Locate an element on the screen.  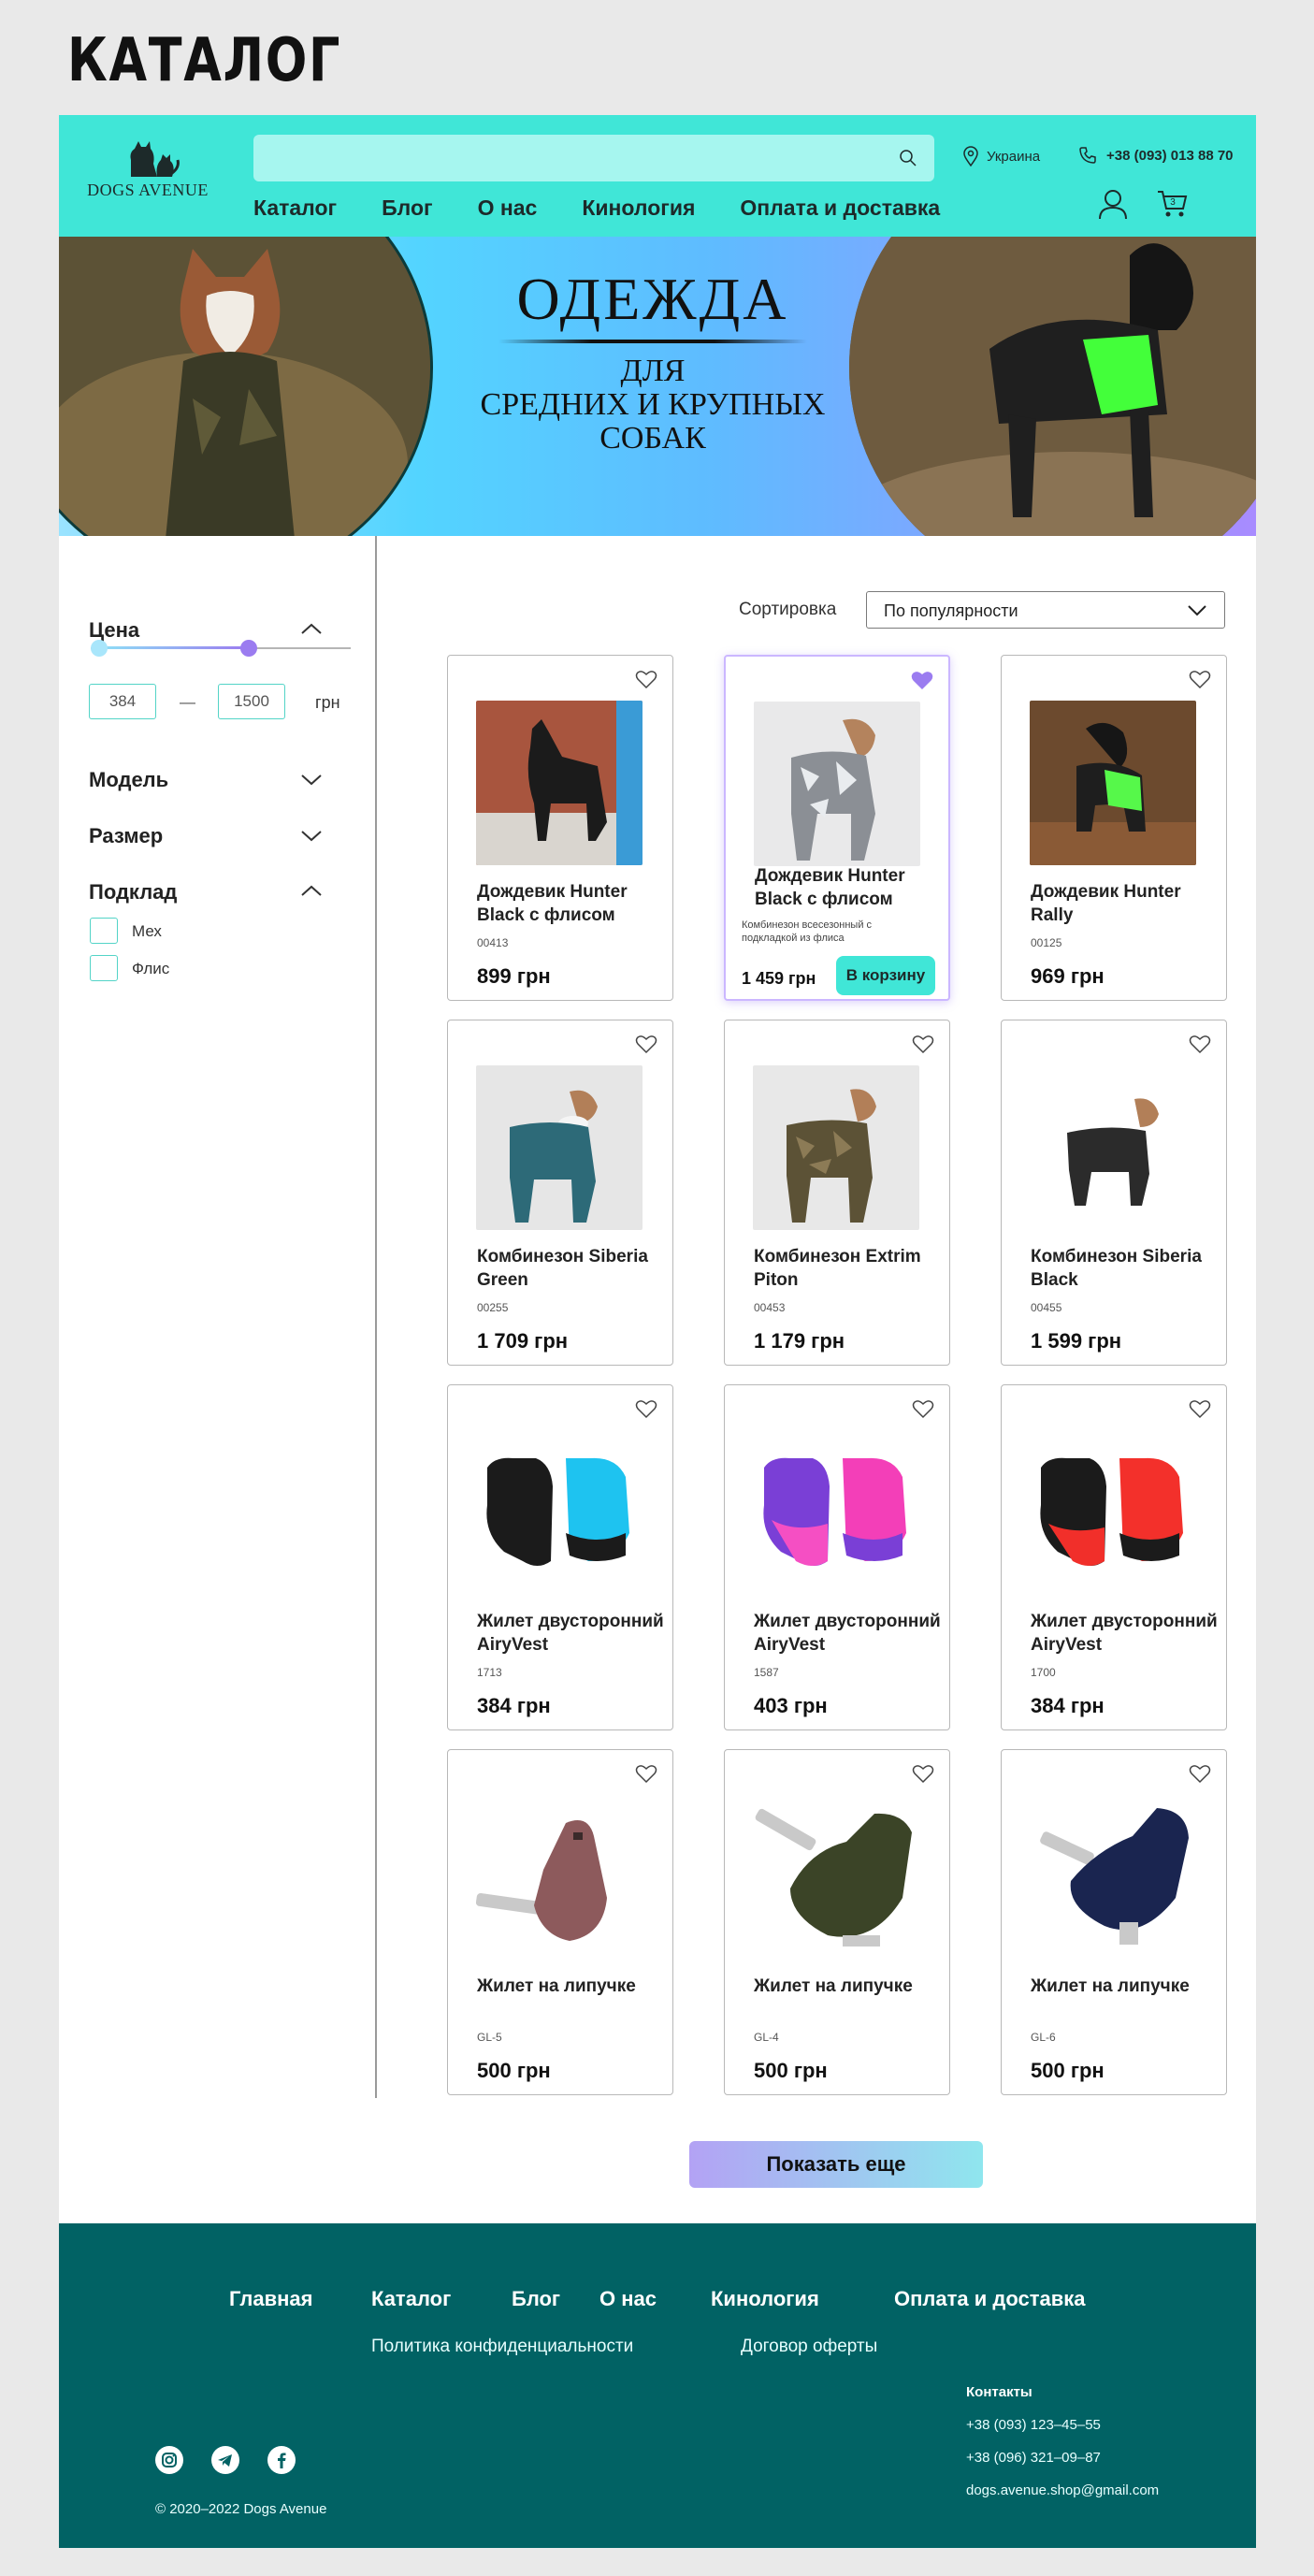
filter-lining-header: Подклад is located at coordinates (133, 892).